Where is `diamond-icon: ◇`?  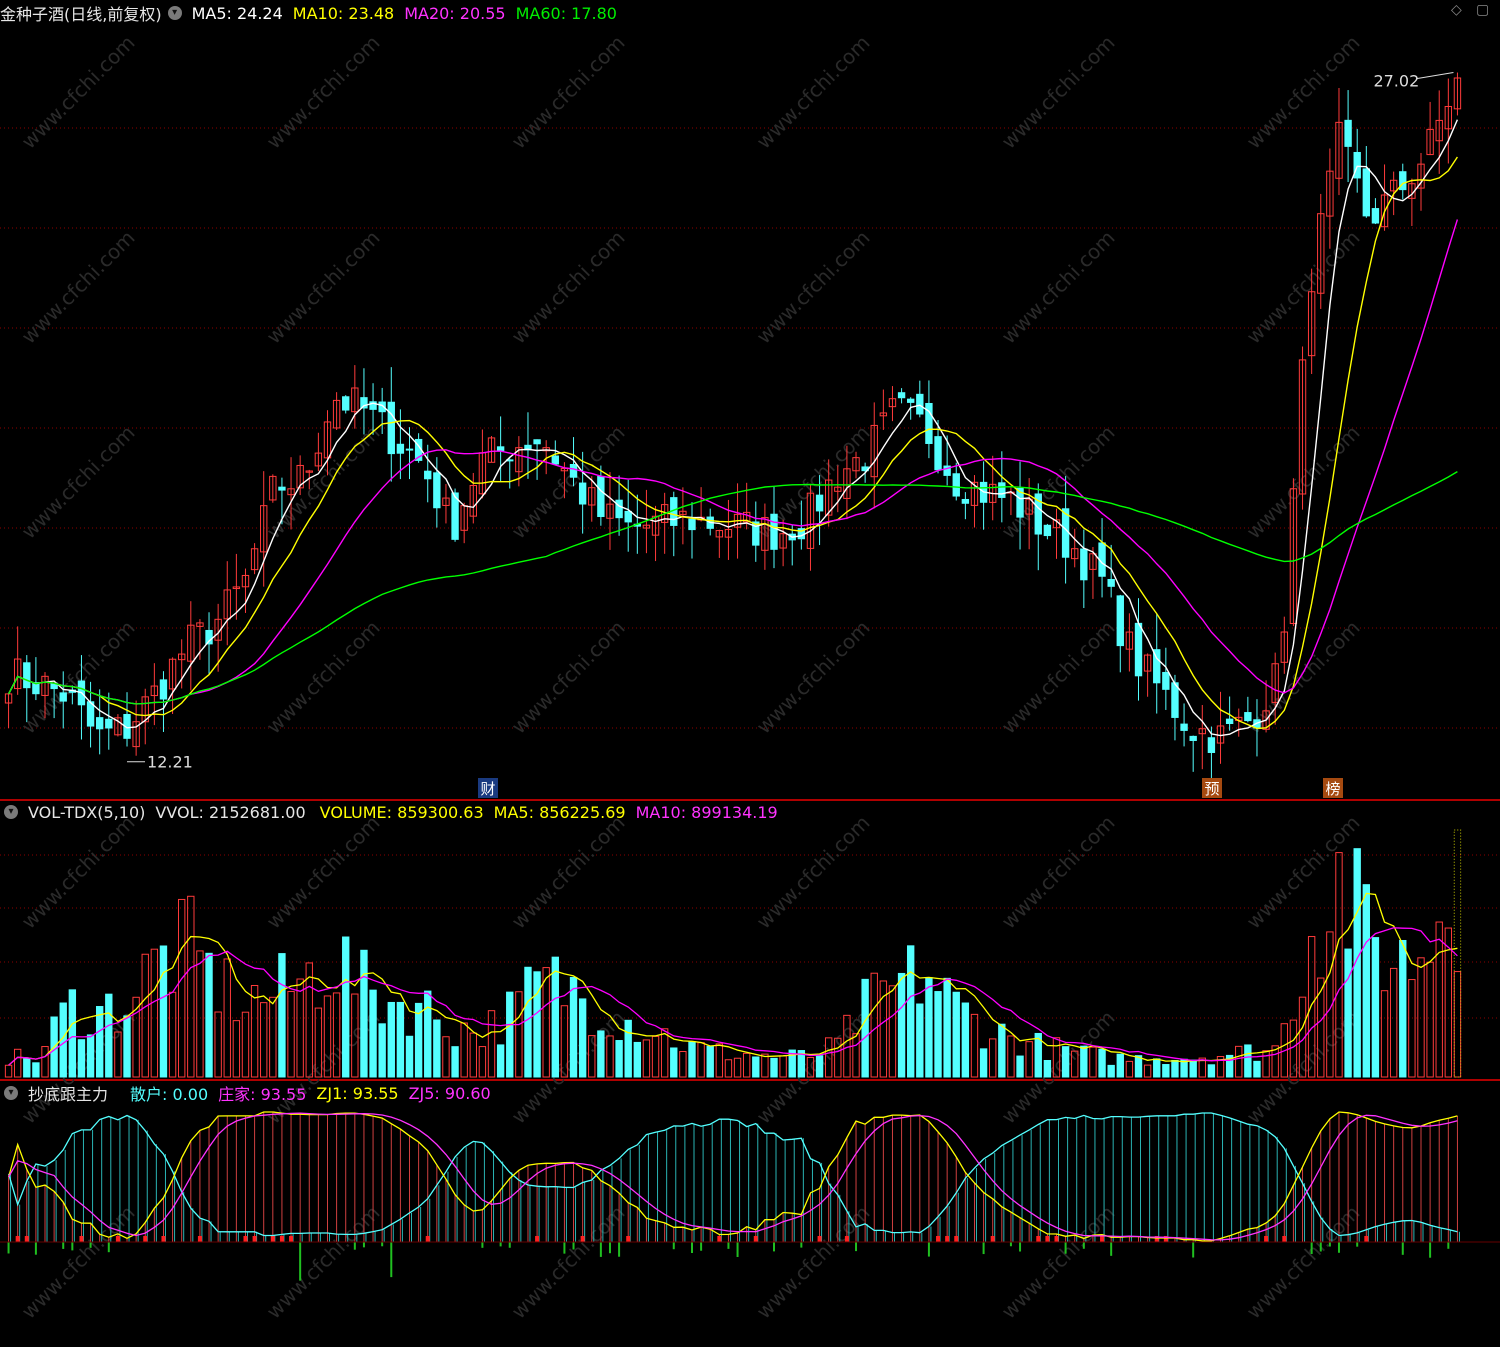
diamond-icon: ◇ is located at coordinates (1456, 10).